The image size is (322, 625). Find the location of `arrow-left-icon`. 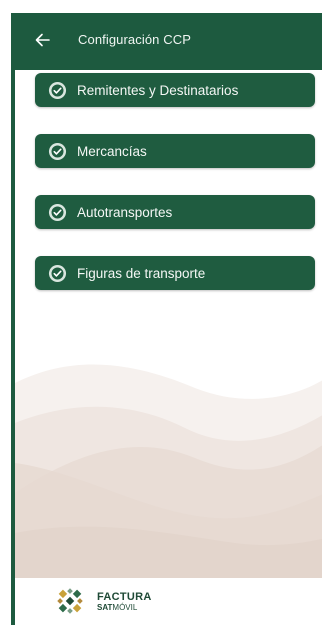

arrow-left-icon is located at coordinates (43, 40).